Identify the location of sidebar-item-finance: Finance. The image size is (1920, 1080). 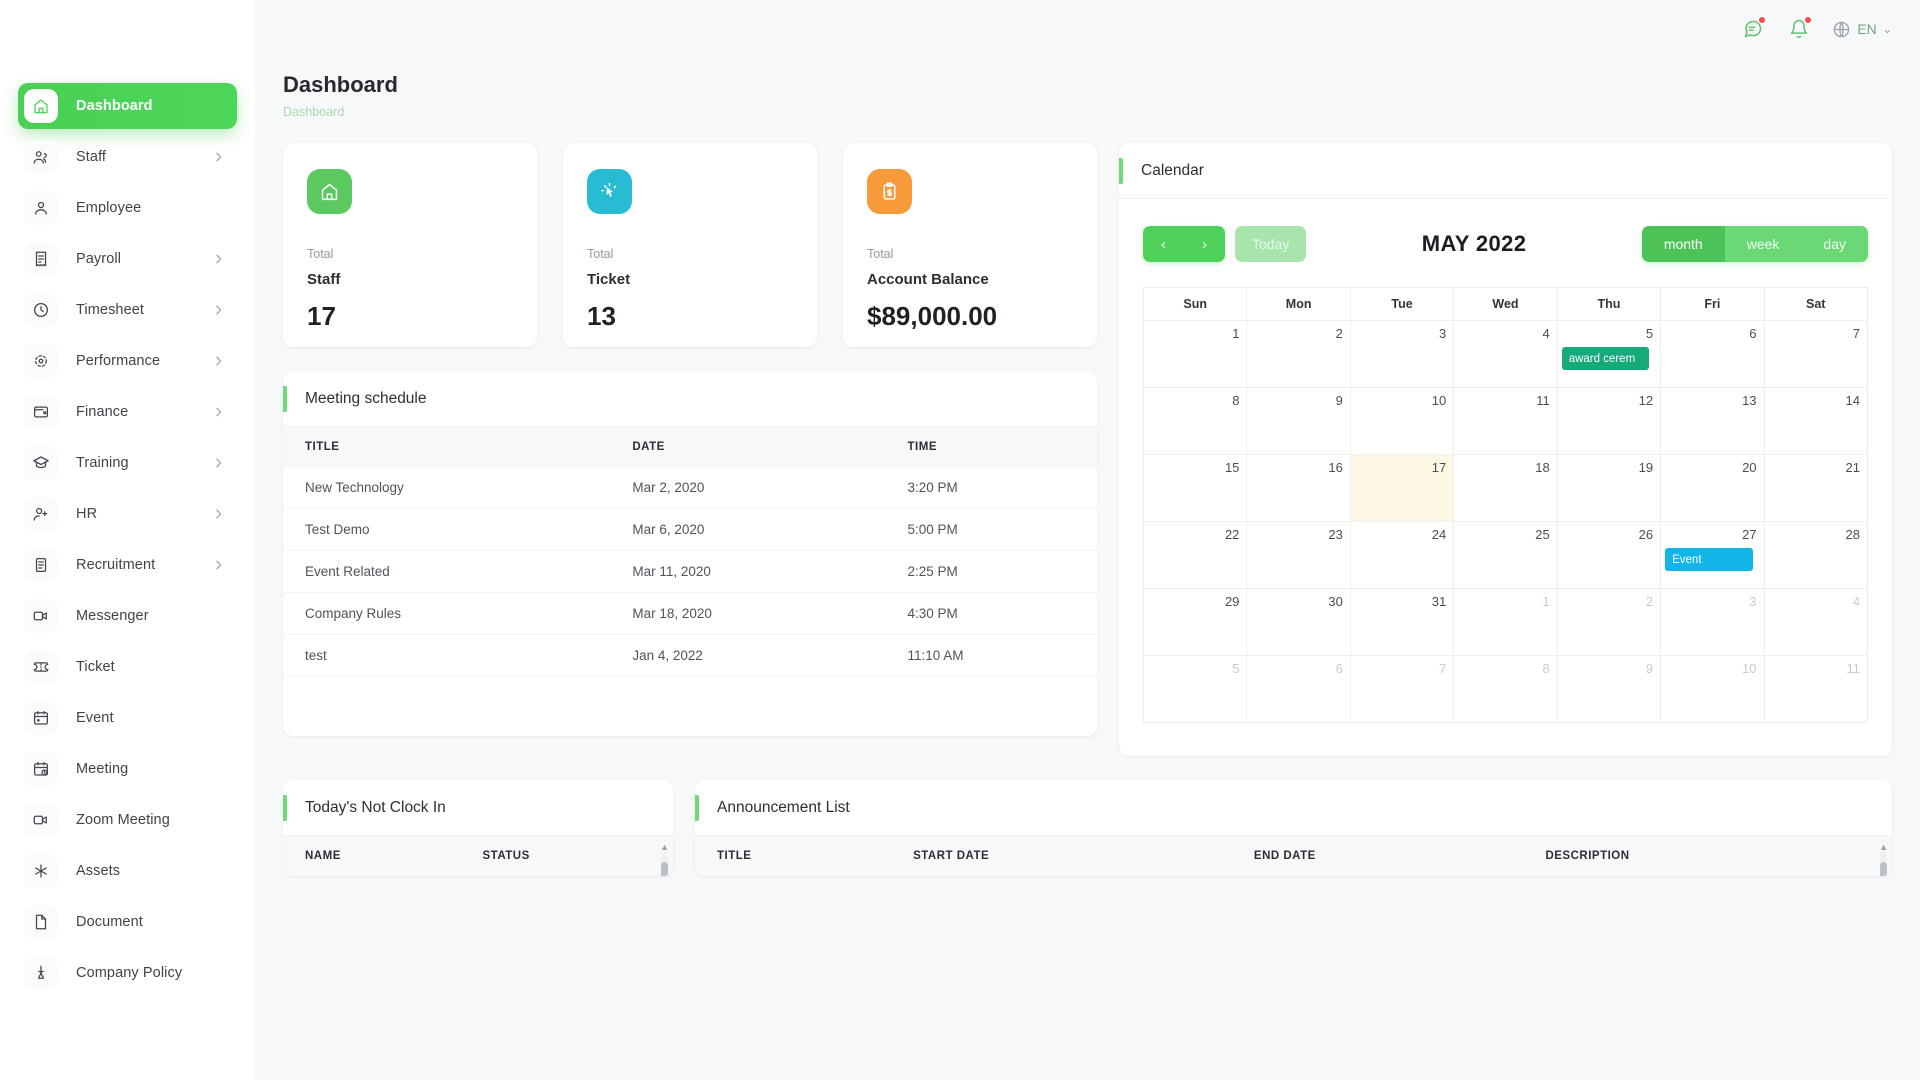
(127, 412).